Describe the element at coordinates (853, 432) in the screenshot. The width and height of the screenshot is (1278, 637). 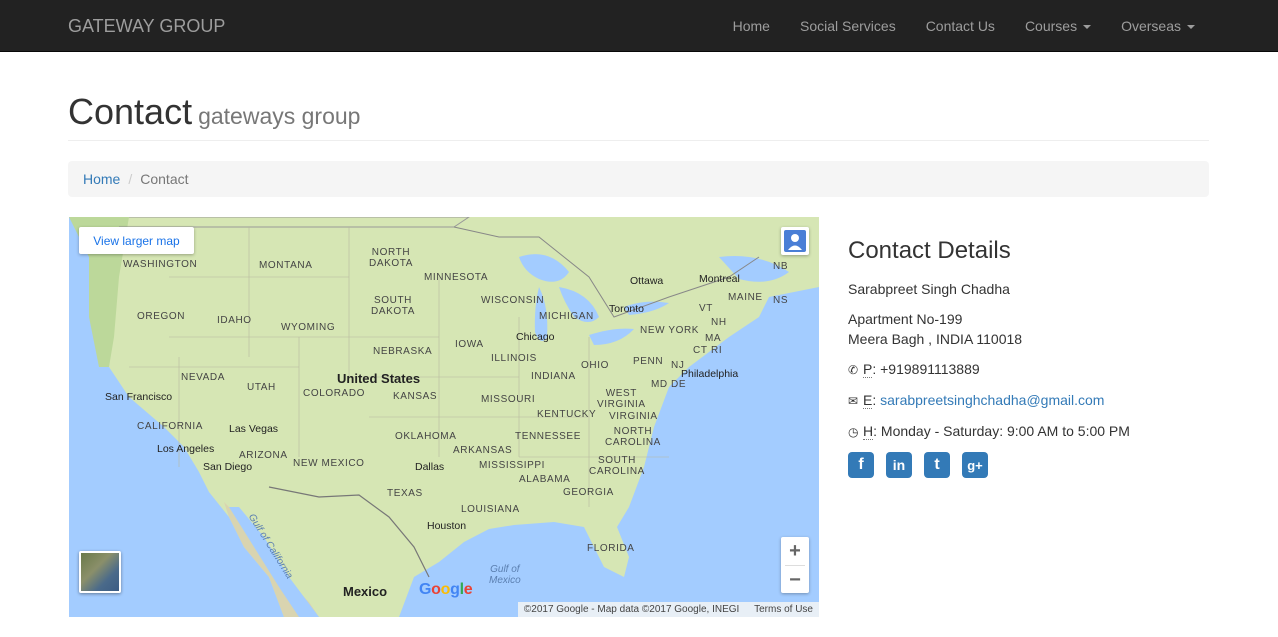
I see `clock-icon: ◷` at that location.